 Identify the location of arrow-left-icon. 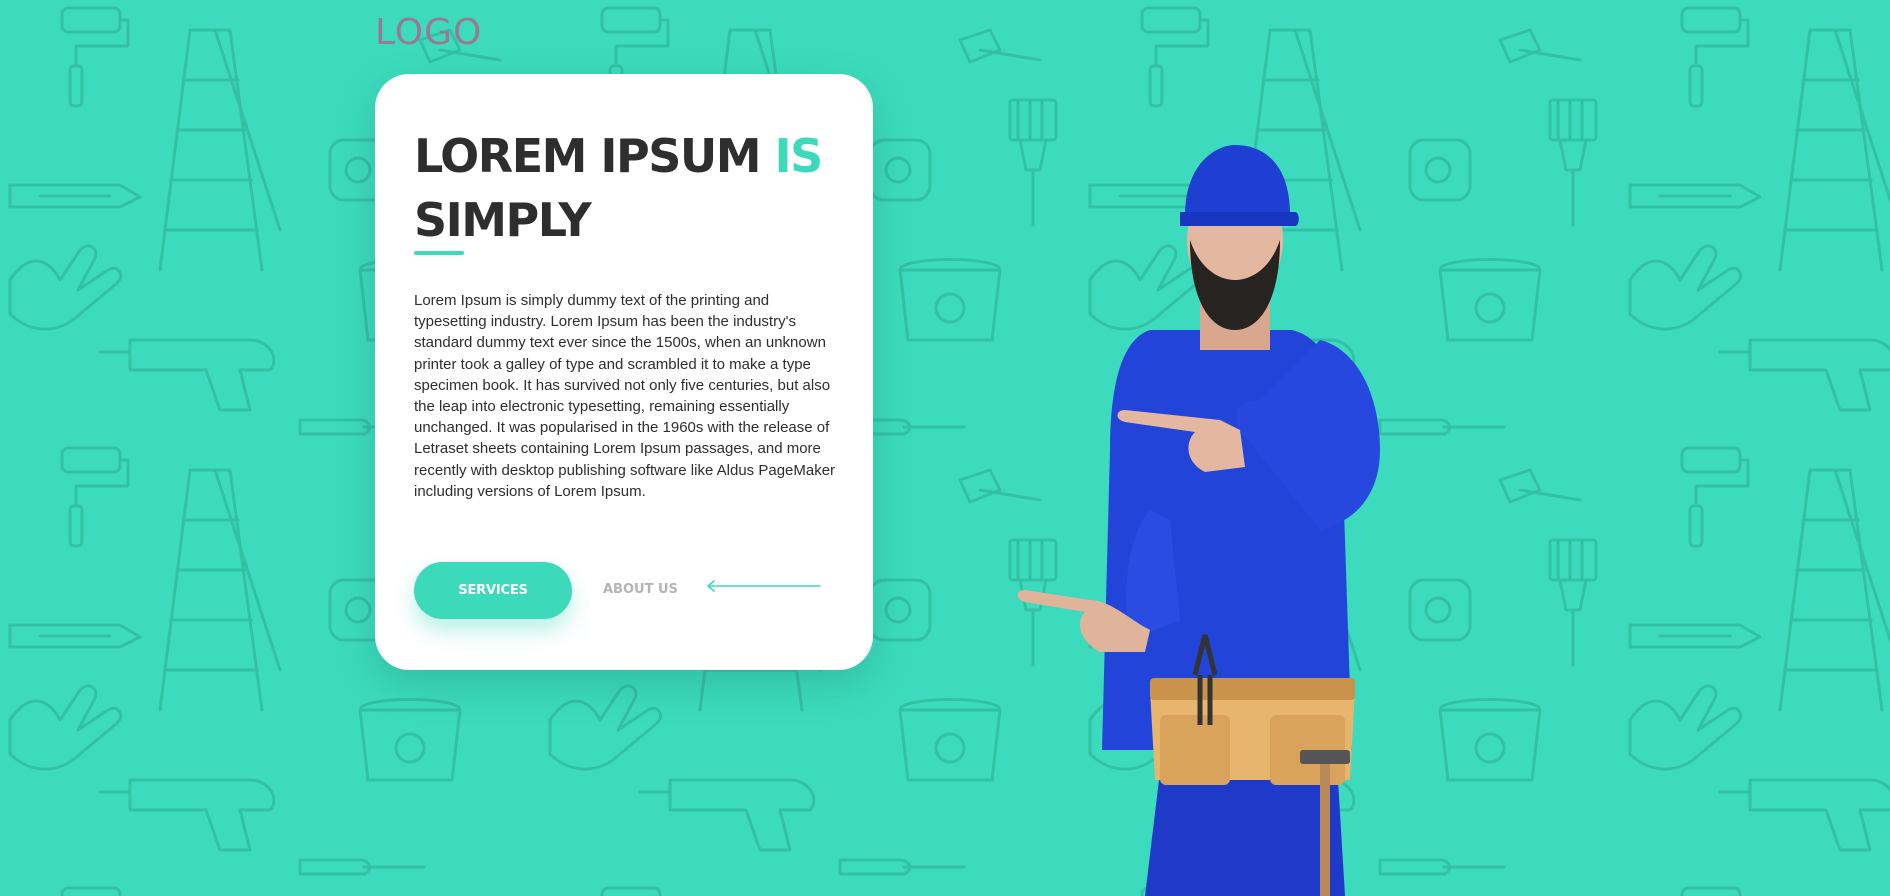
(764, 586).